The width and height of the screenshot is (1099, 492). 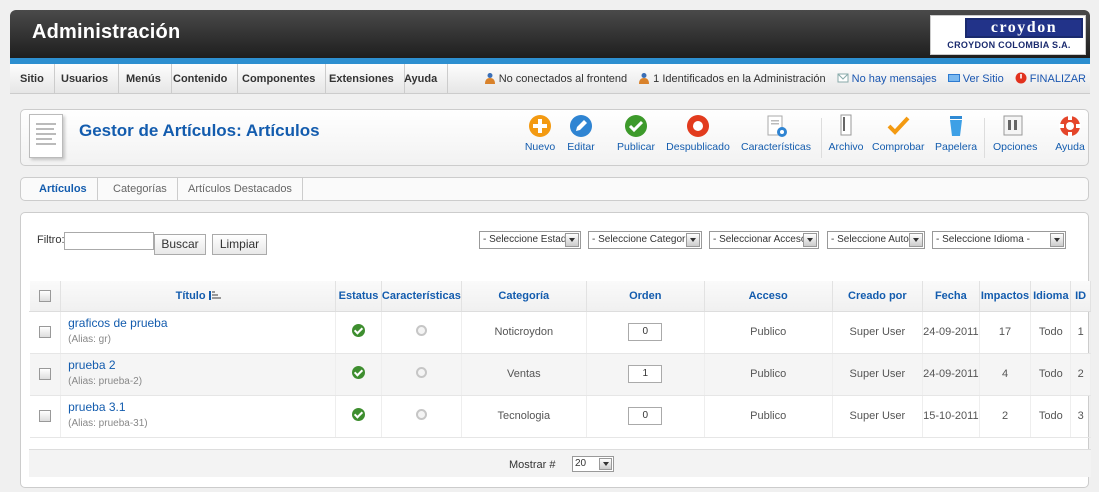 I want to click on menu-sitio: Sitio, so click(x=32, y=79).